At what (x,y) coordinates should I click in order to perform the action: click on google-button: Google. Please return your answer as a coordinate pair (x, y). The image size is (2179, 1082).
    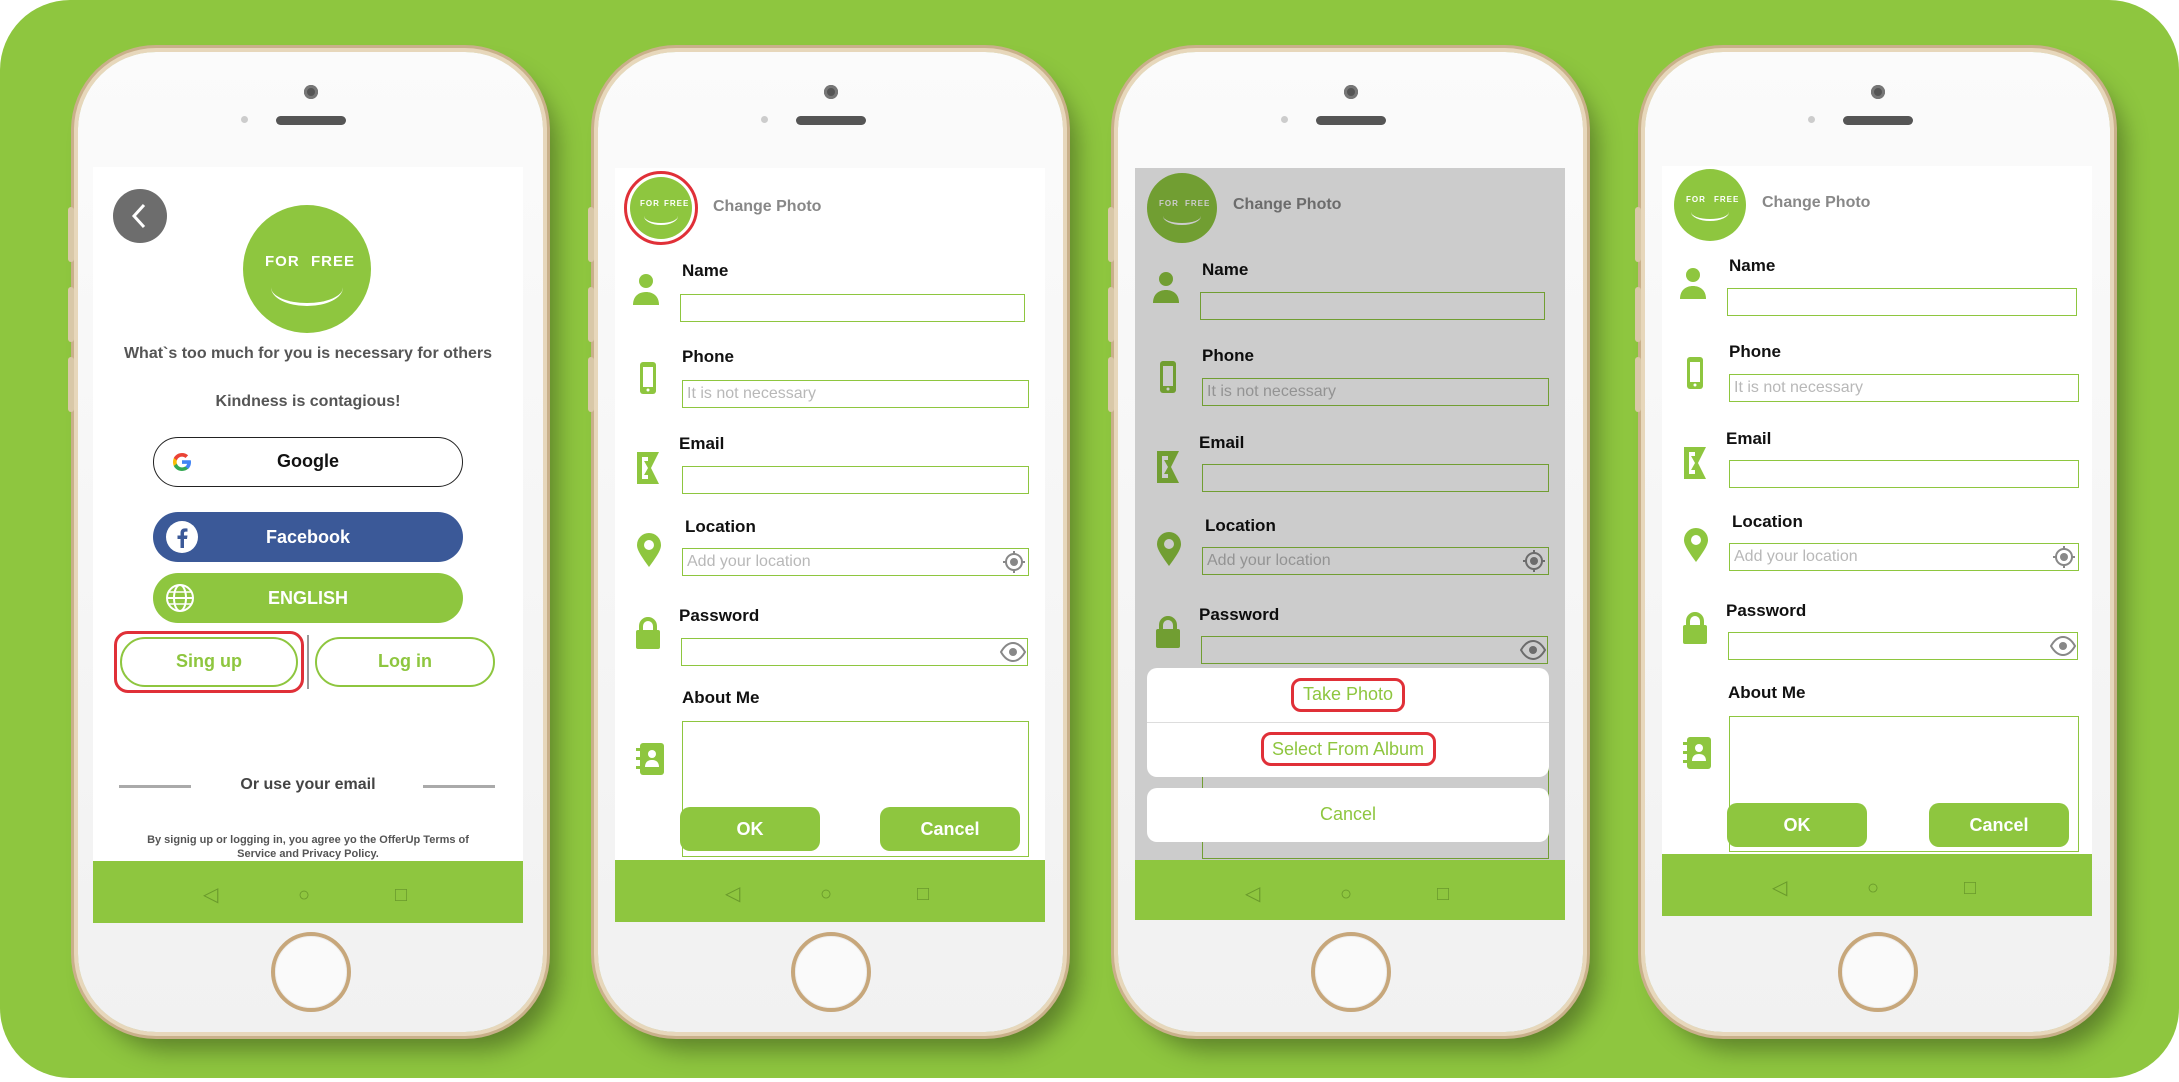
    Looking at the image, I should click on (308, 462).